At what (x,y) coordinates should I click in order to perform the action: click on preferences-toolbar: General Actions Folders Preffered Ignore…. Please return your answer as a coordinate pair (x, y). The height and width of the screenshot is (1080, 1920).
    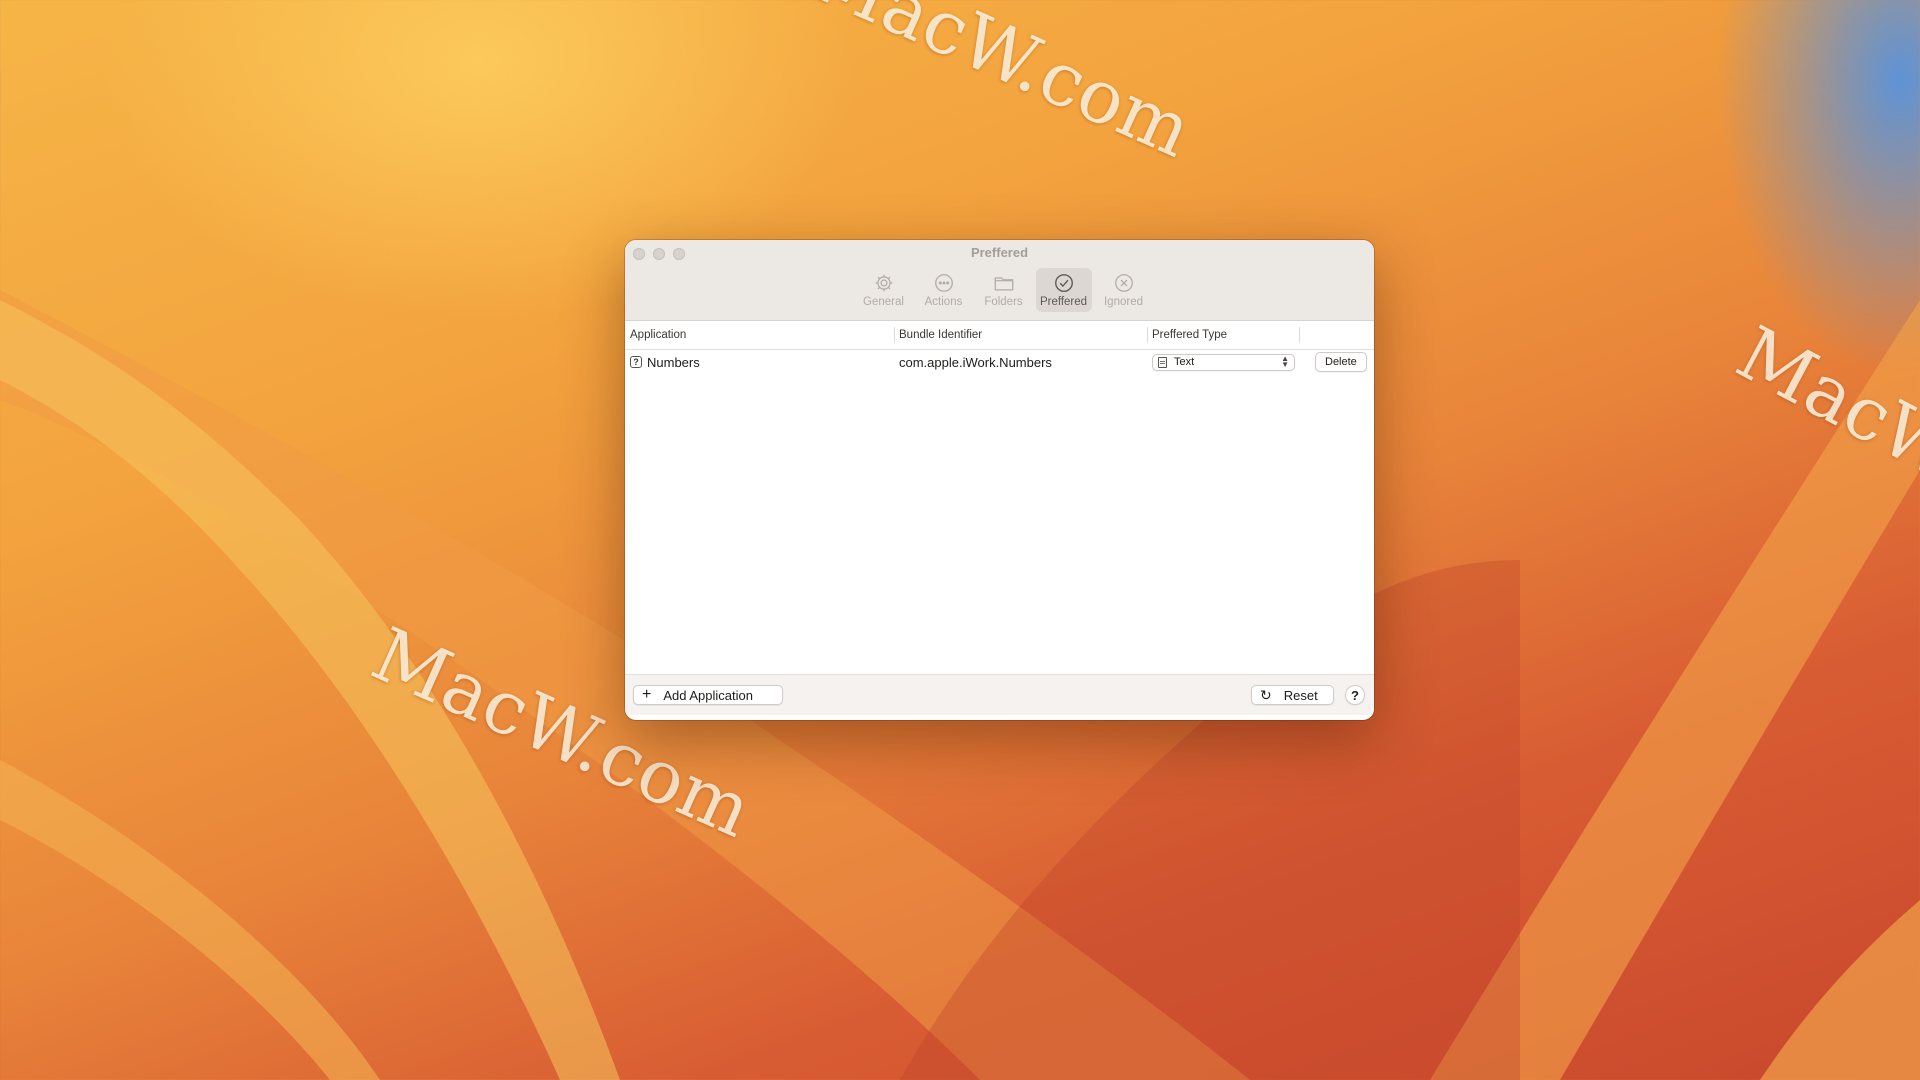
    Looking at the image, I should click on (999, 290).